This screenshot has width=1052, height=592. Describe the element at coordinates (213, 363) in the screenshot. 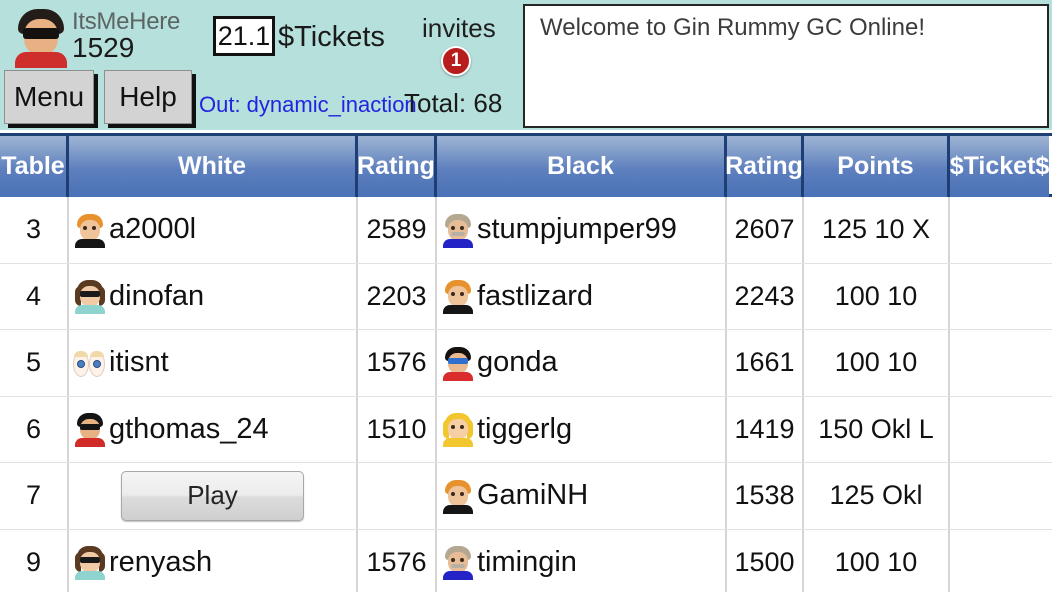

I see `cell-white-player: itisnt` at that location.